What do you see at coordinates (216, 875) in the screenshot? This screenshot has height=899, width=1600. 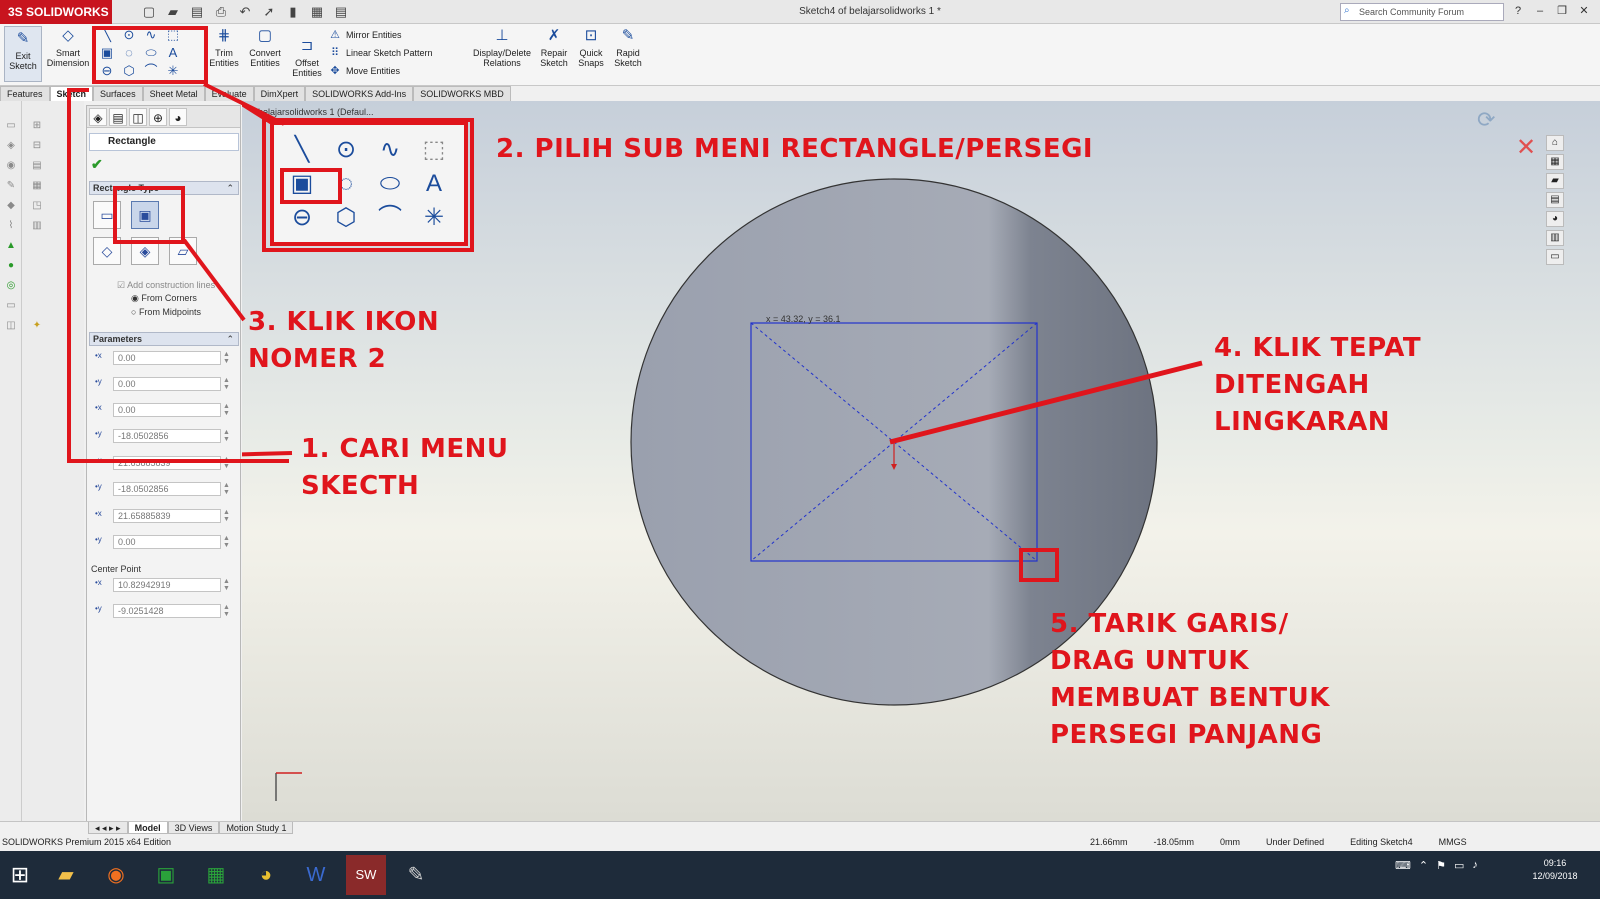 I see `excel-icon: ▦` at bounding box center [216, 875].